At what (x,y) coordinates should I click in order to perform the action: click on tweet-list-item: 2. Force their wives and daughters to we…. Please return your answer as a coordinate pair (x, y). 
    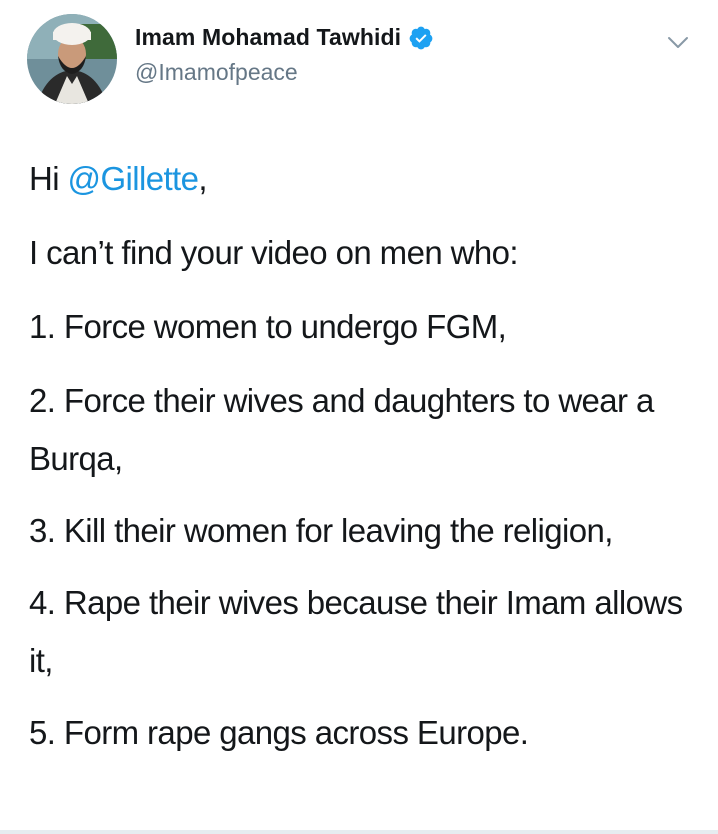
    Looking at the image, I should click on (341, 429).